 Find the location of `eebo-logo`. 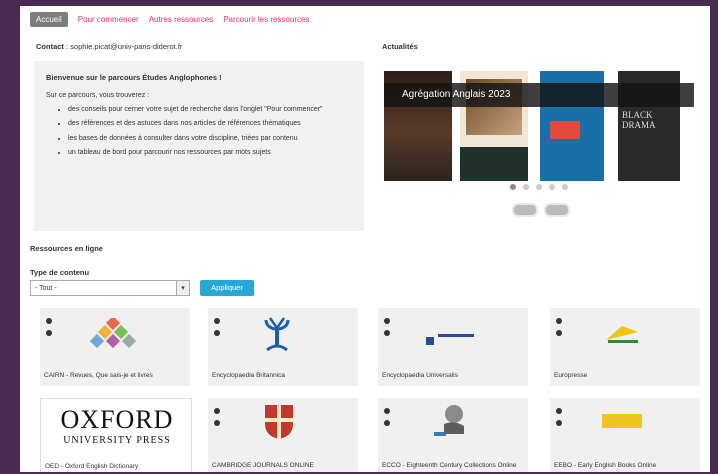

eebo-logo is located at coordinates (622, 421).